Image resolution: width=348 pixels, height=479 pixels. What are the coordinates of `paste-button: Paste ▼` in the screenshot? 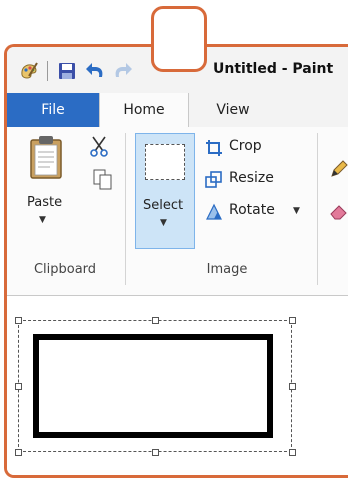 It's located at (47, 194).